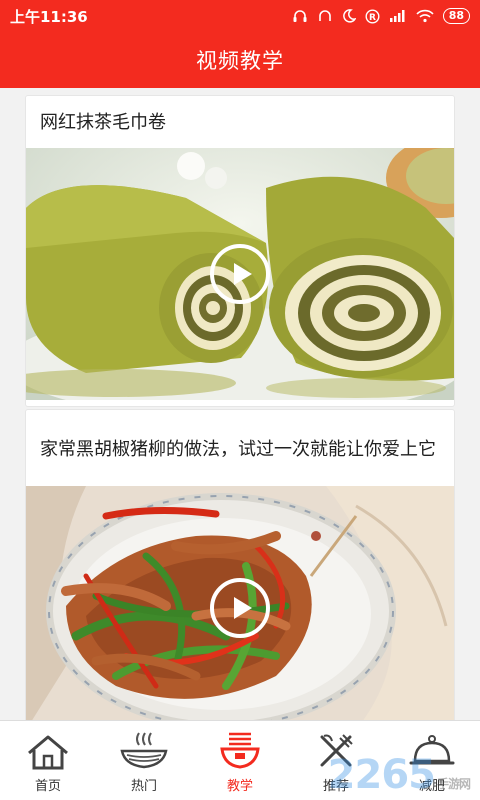 This screenshot has width=480, height=800. Describe the element at coordinates (381, 16) in the screenshot. I see `status-icons: R 88` at that location.